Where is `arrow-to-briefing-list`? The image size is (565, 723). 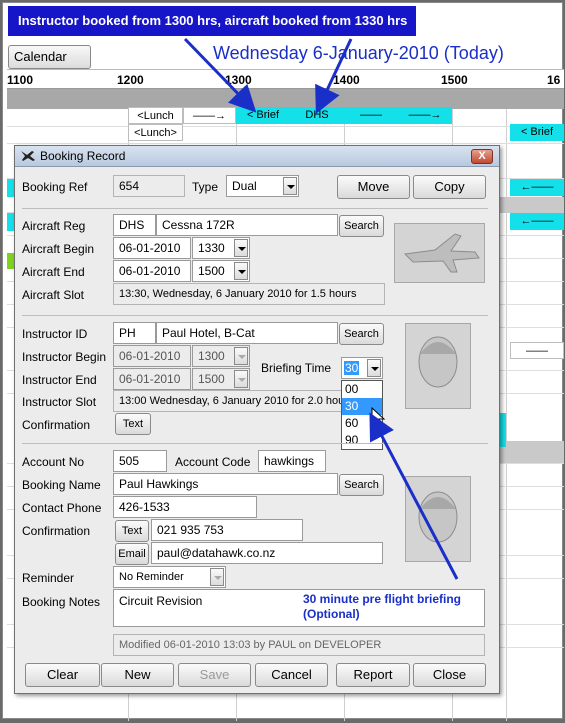
arrow-to-briefing-list is located at coordinates (414, 496).